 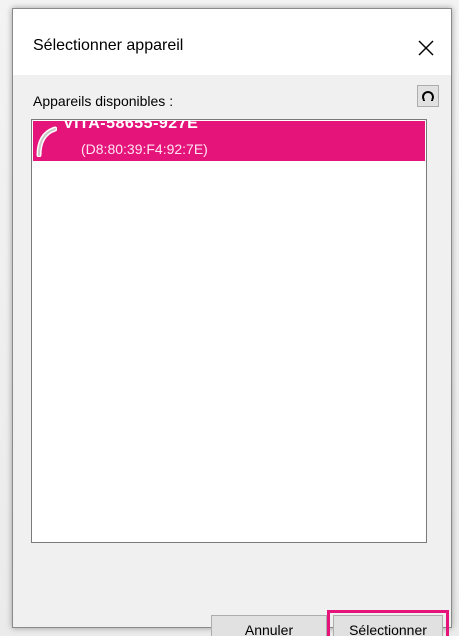 I want to click on device-list-item: VITA-58655-927E (D8:80:39:F4:92:7E), so click(x=229, y=141).